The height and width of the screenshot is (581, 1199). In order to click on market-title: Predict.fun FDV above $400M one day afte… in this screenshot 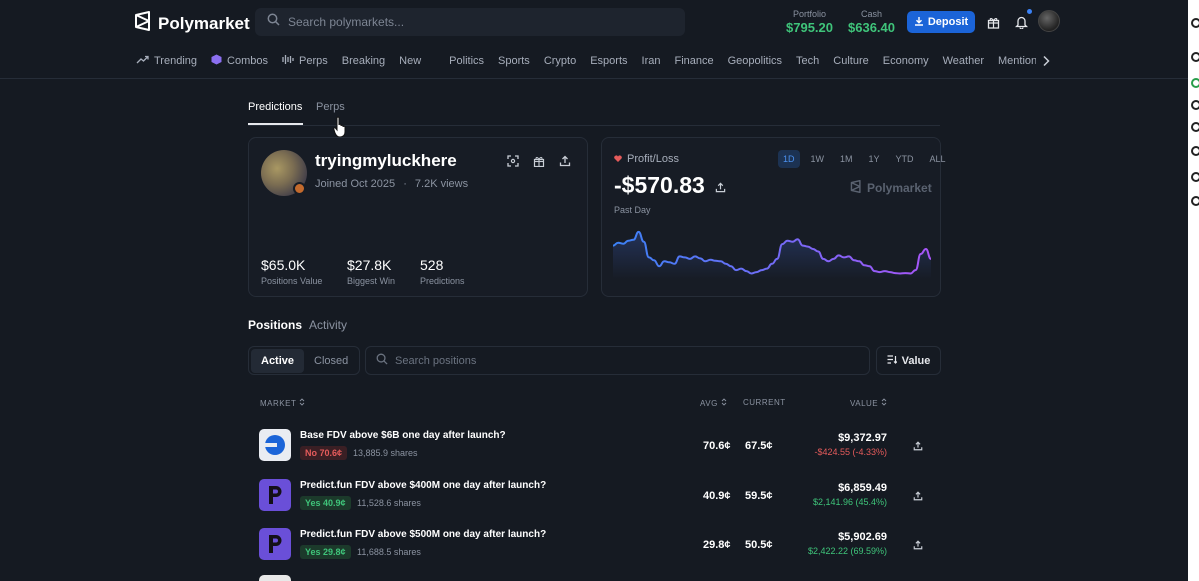, I will do `click(423, 485)`.